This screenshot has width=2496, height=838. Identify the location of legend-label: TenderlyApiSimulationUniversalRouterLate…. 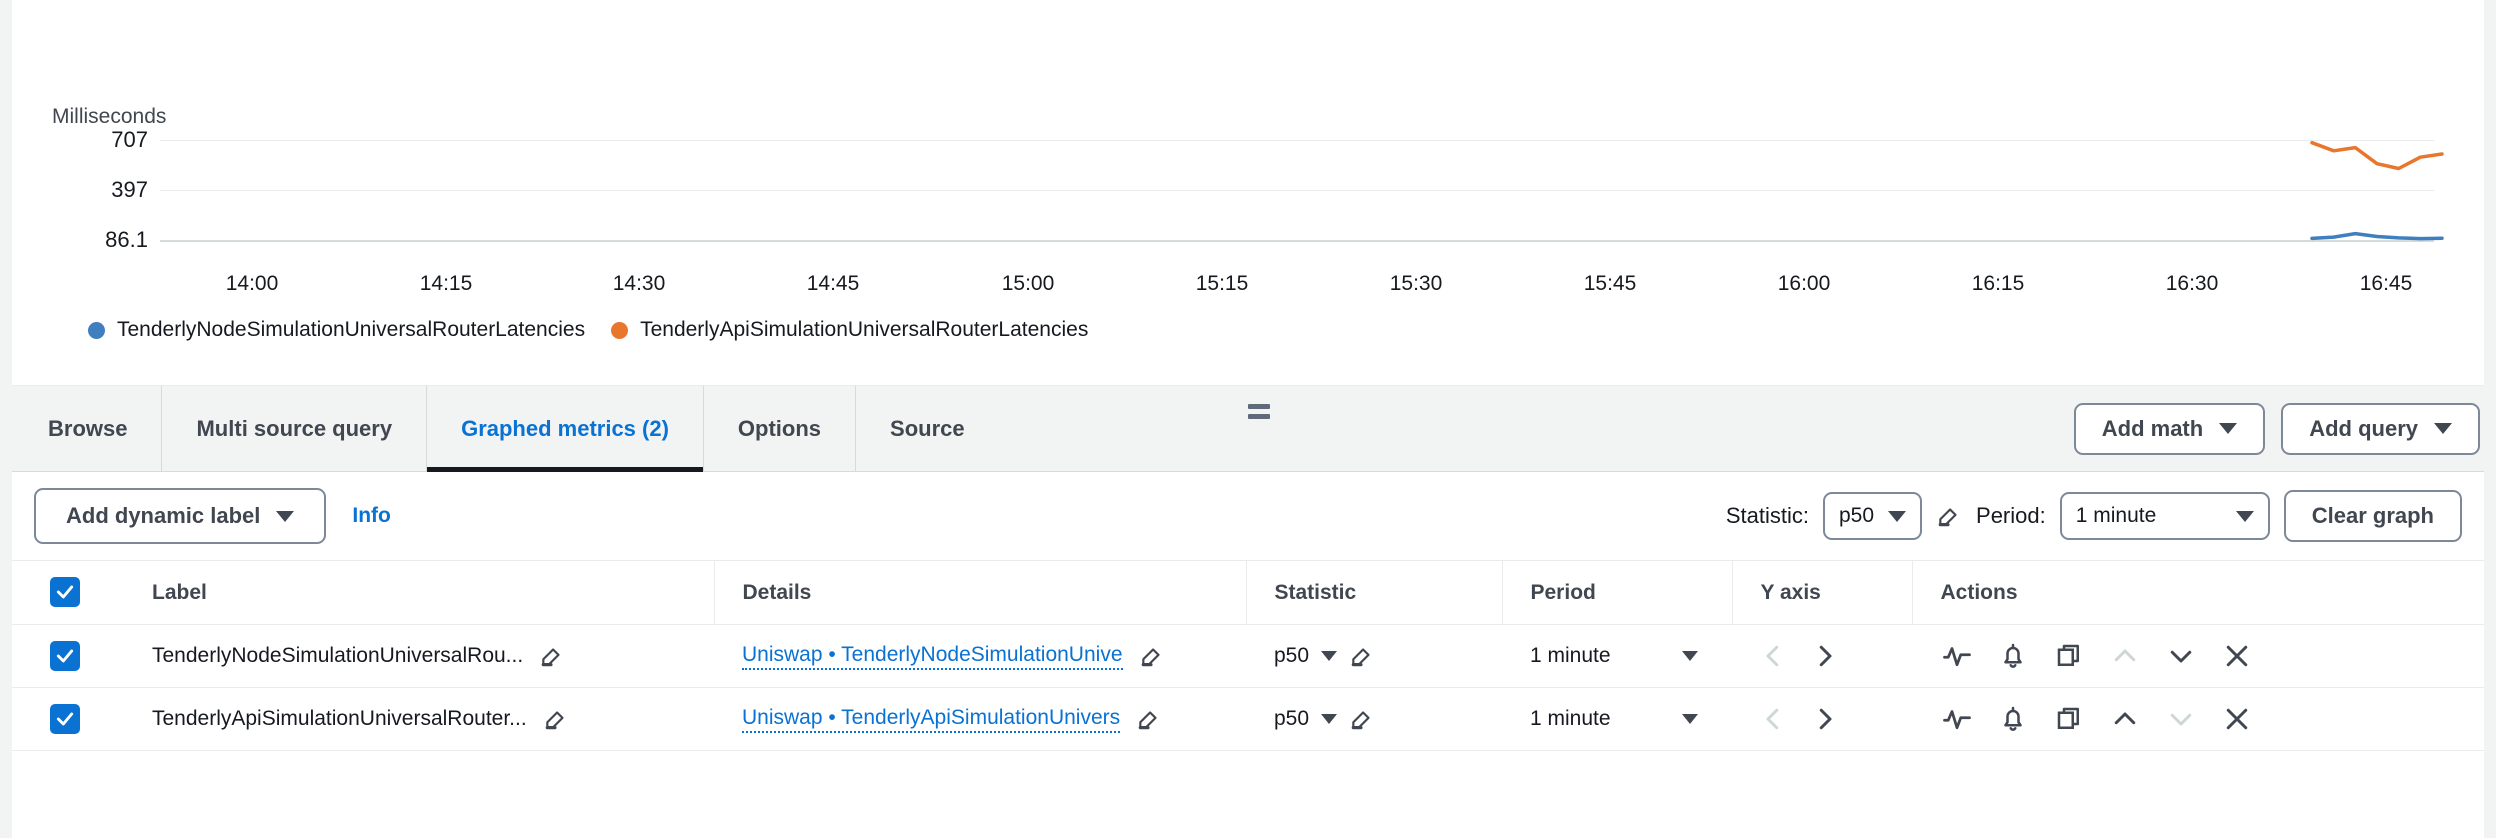
(864, 329).